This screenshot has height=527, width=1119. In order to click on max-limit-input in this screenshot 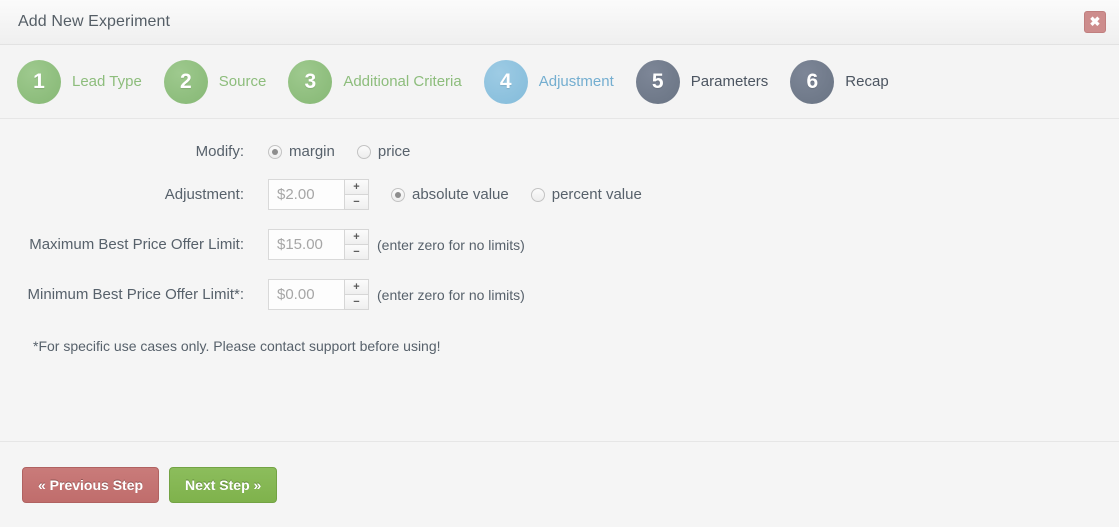, I will do `click(306, 244)`.